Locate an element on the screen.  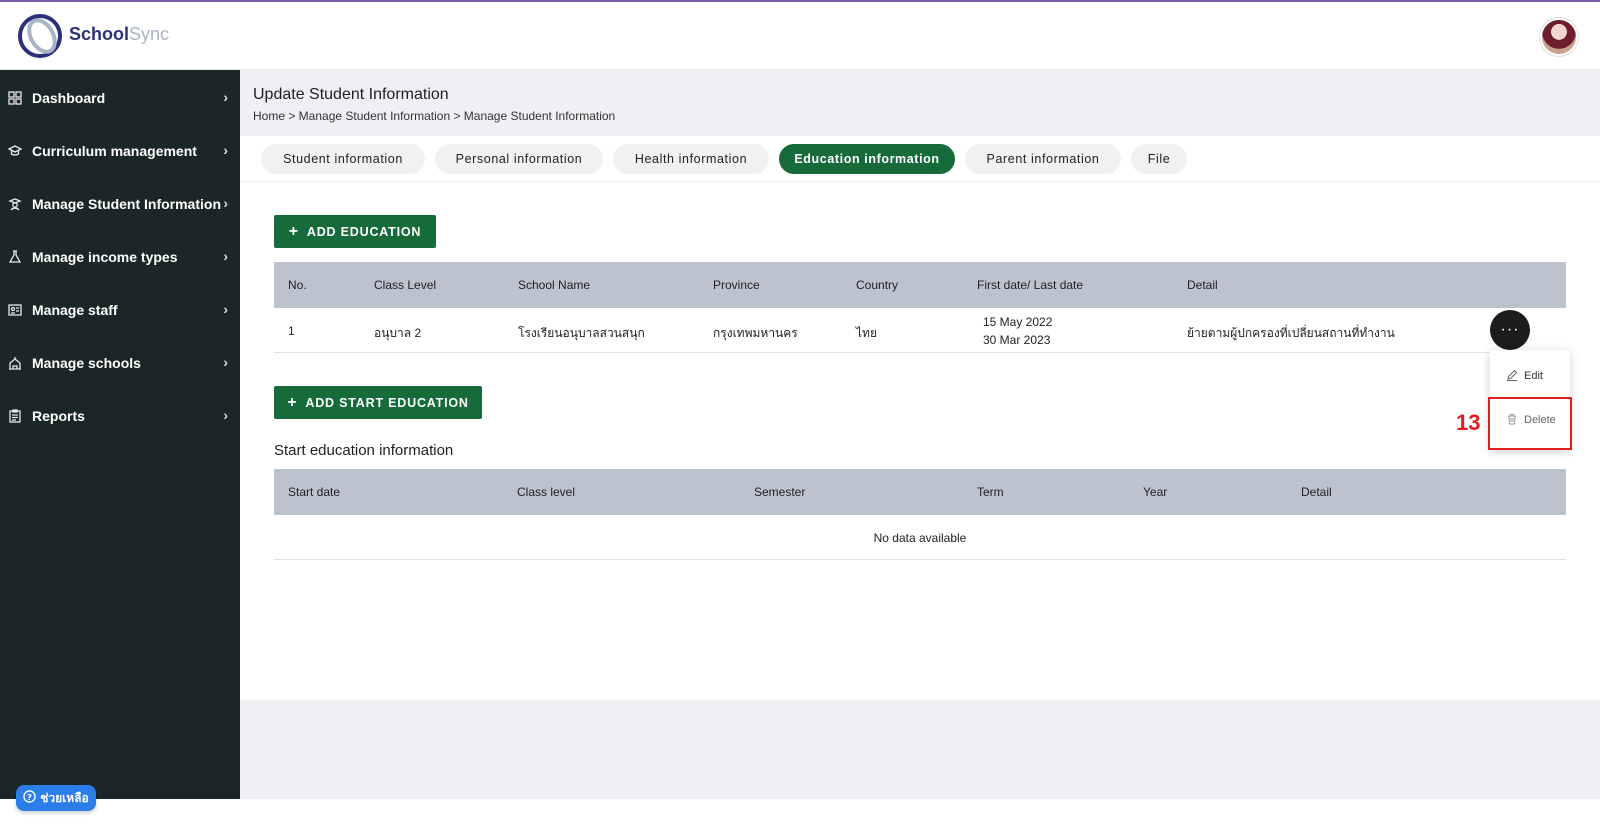
sidebar-item-dashboard: Dashboard › is located at coordinates (120, 98).